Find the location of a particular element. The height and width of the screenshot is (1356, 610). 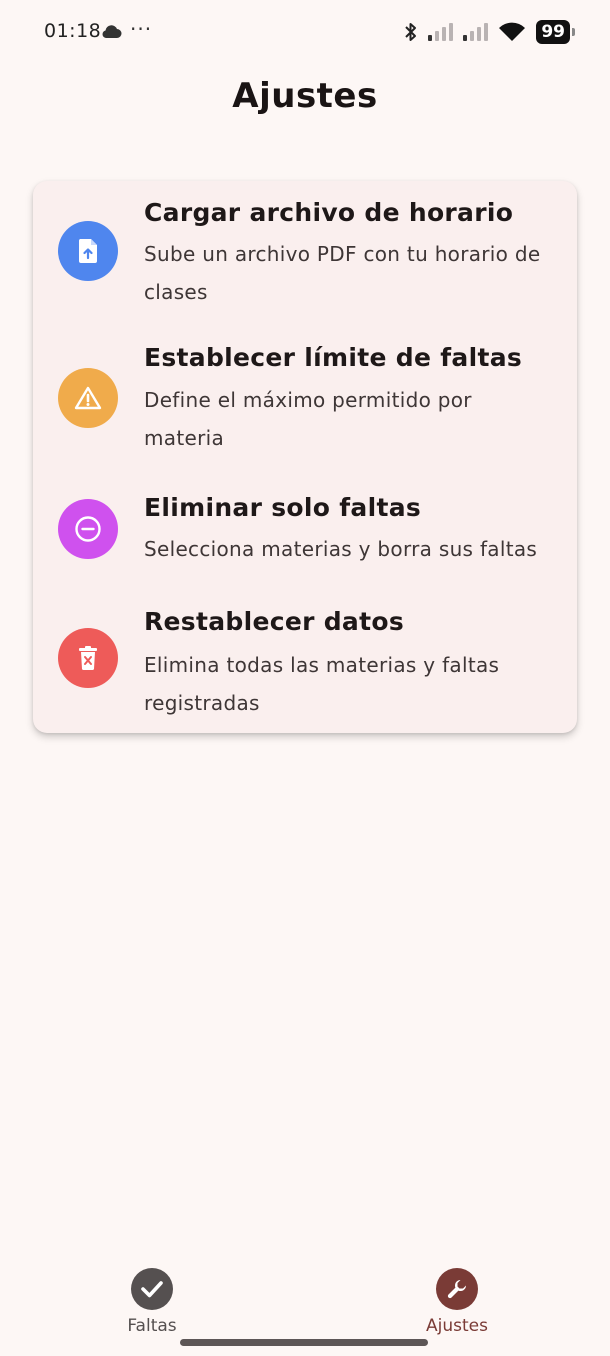

status-right-icons: 99 is located at coordinates (489, 32).